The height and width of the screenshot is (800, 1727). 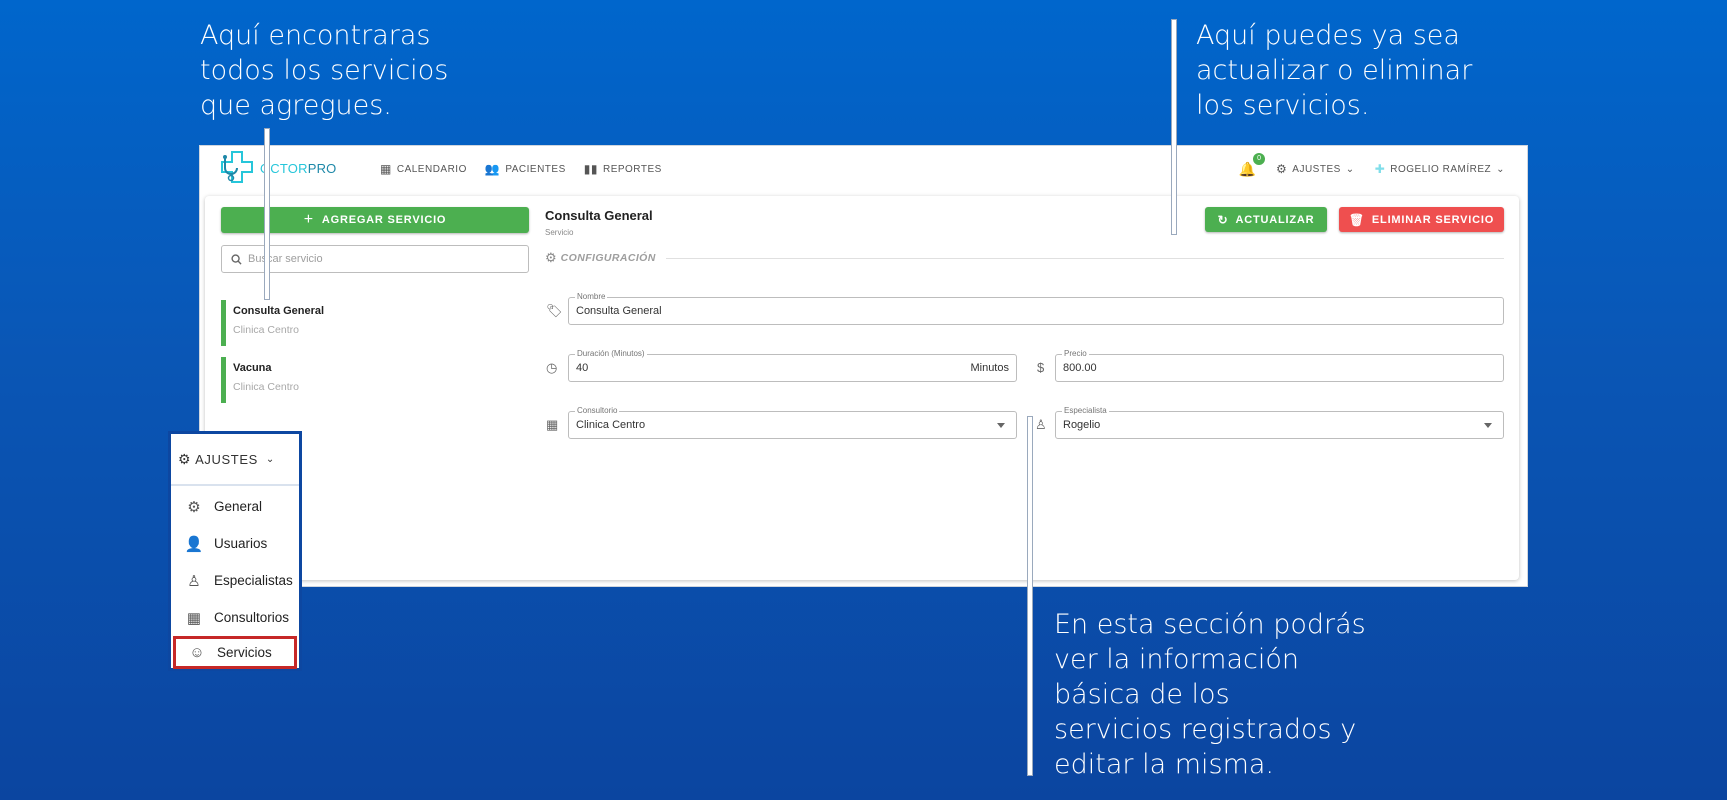 What do you see at coordinates (1433, 219) in the screenshot?
I see `delete-label: ELIMINAR SERVICIO` at bounding box center [1433, 219].